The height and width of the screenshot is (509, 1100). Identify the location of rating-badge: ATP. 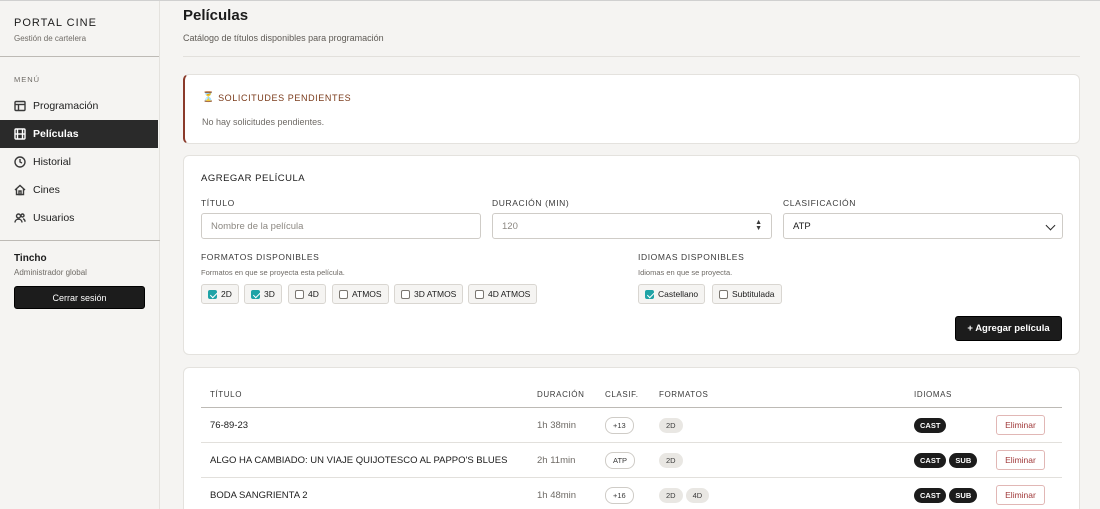
(620, 460).